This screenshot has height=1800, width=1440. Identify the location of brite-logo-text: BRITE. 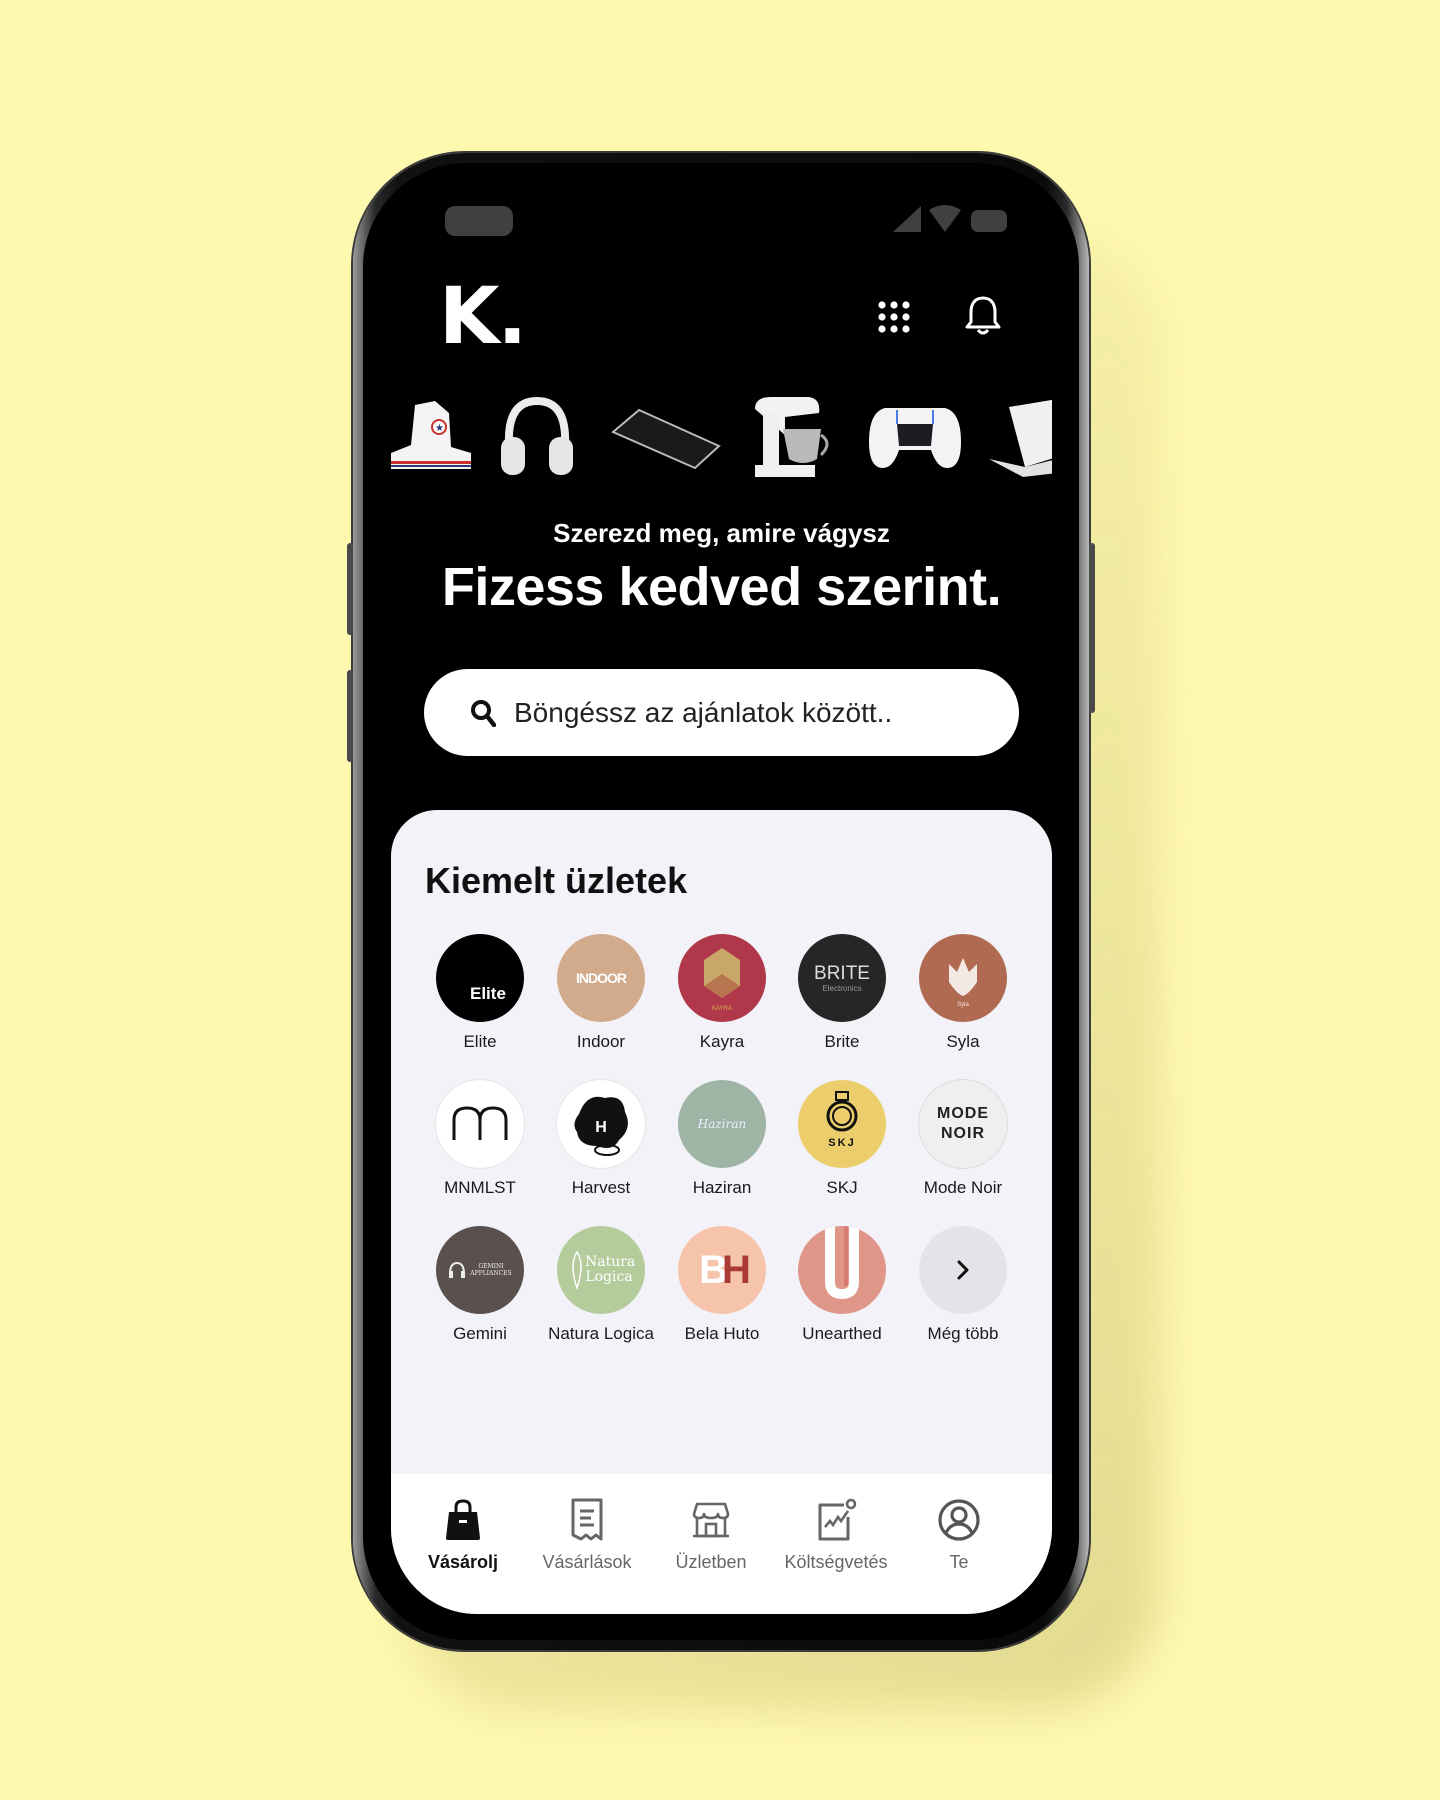
(842, 973).